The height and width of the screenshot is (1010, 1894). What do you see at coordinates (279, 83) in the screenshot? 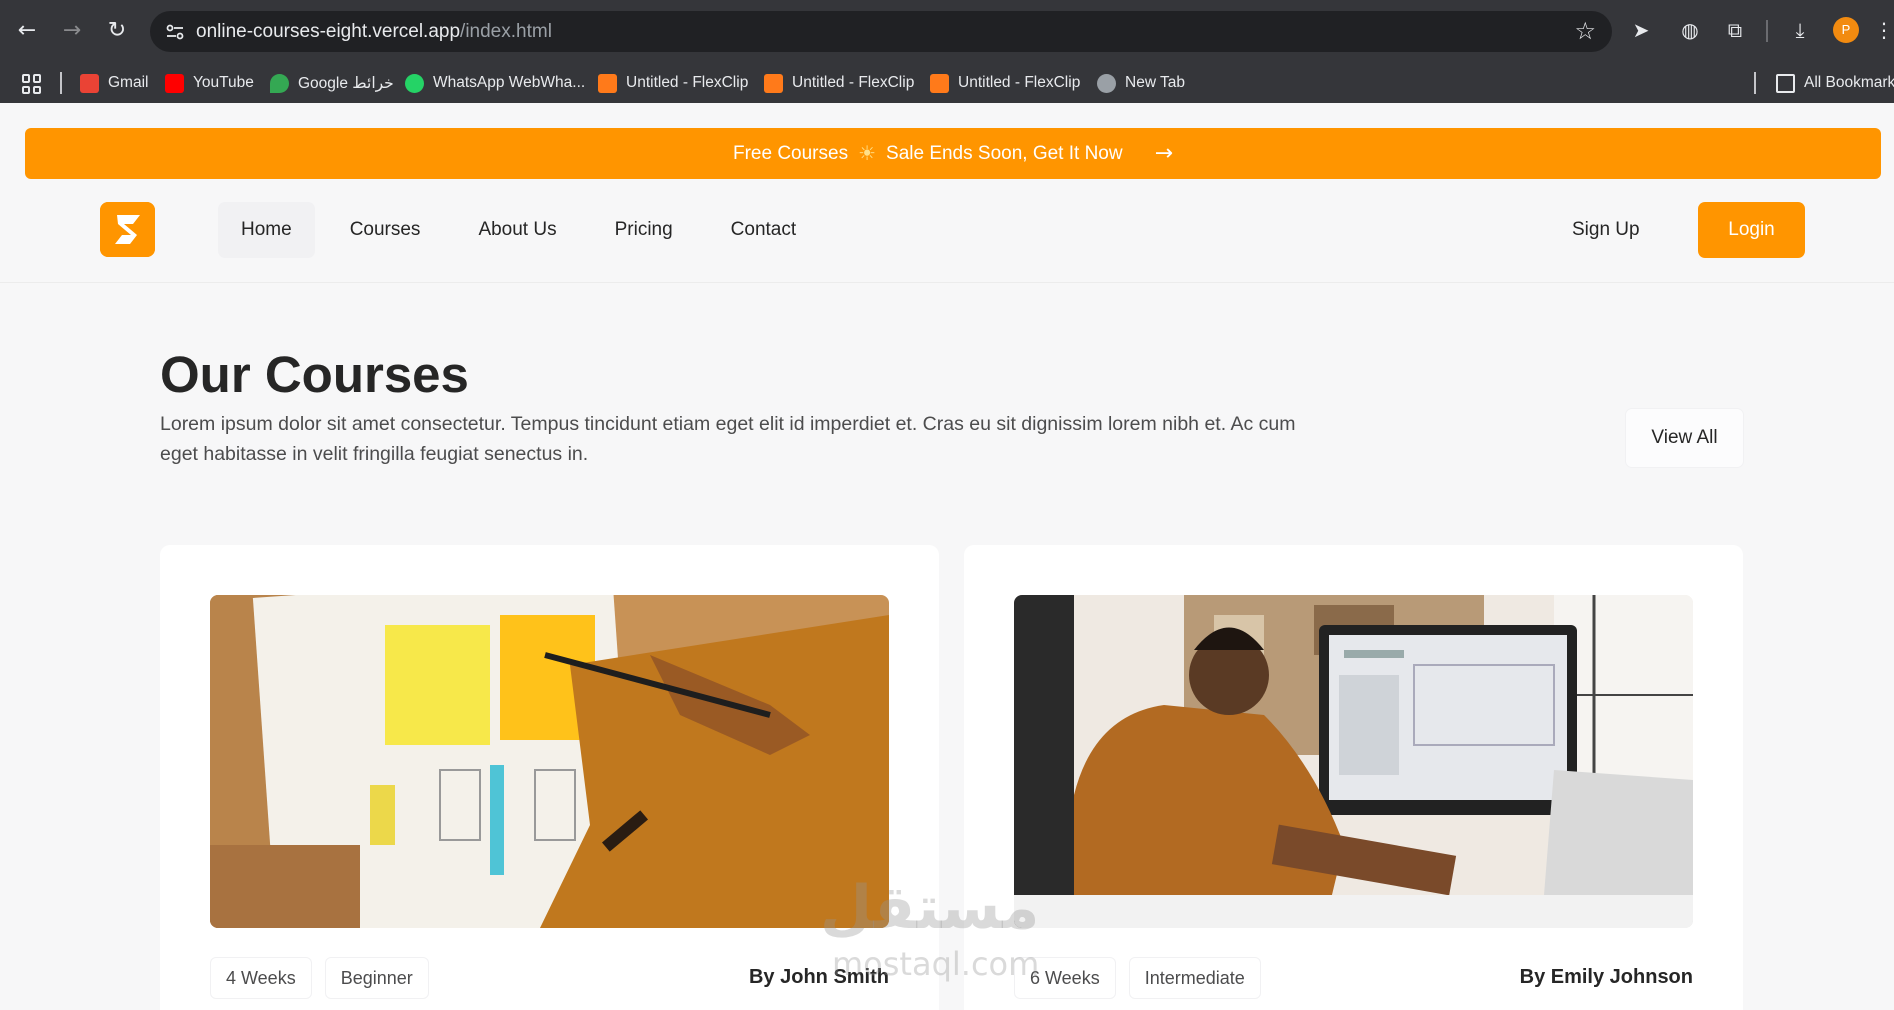
I see `maps-pin-icon` at bounding box center [279, 83].